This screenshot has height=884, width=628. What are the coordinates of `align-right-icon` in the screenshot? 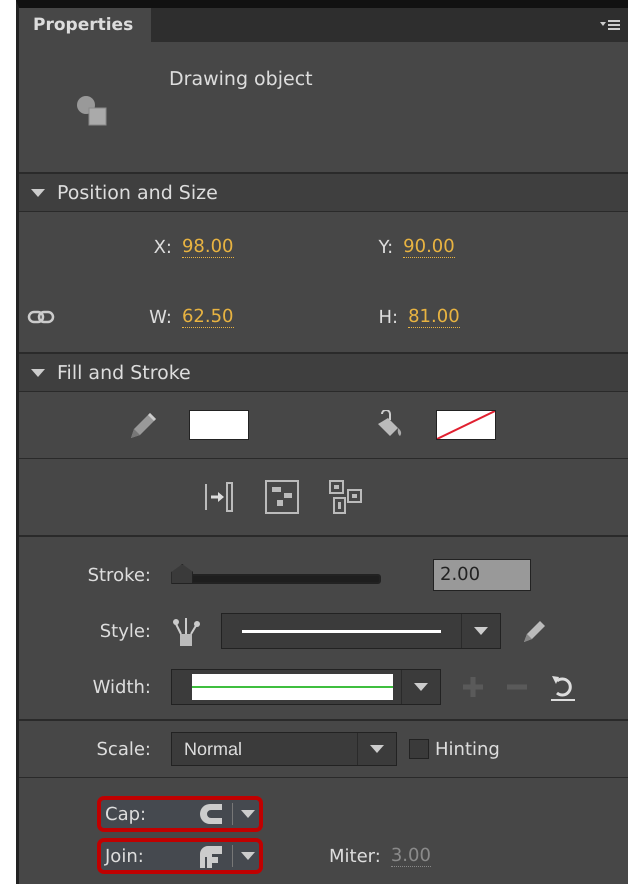 It's located at (219, 497).